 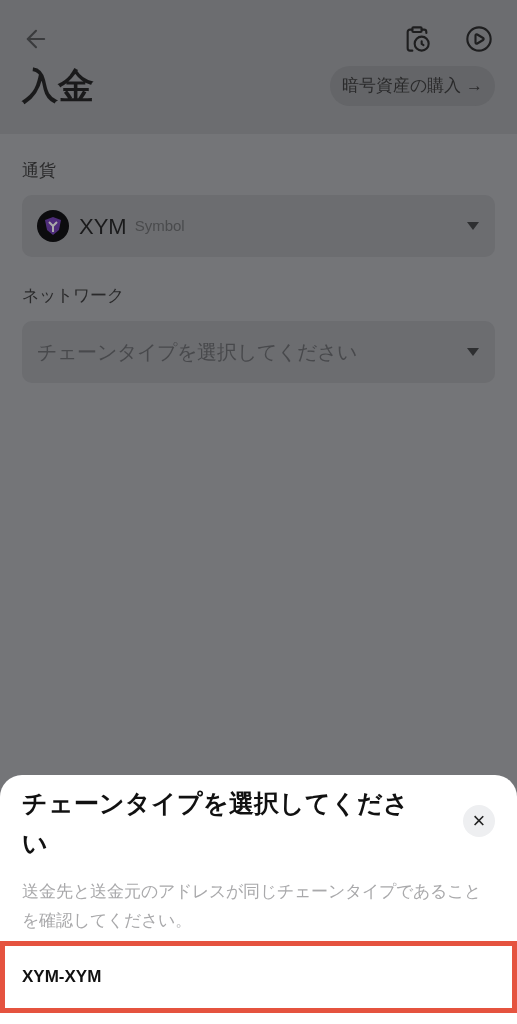 What do you see at coordinates (58, 85) in the screenshot?
I see `page-title: 入金` at bounding box center [58, 85].